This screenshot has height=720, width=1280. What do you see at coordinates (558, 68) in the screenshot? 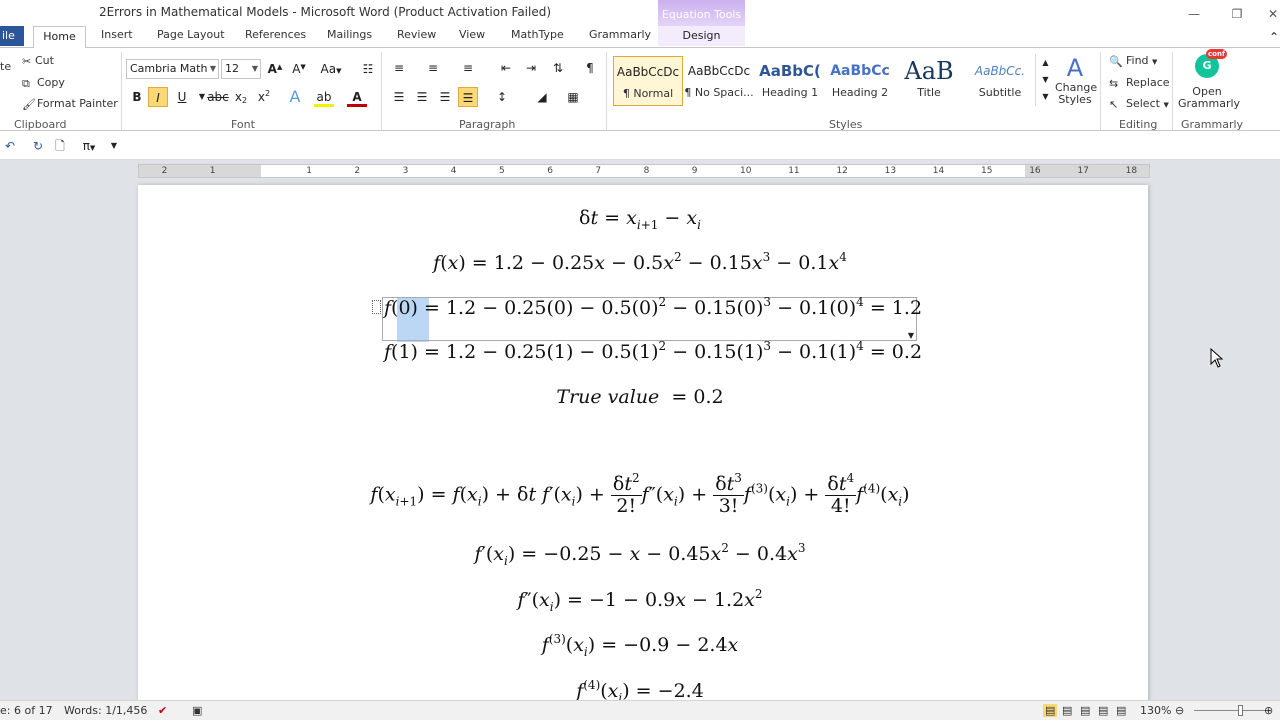
I see `sort-icon: ⇅` at bounding box center [558, 68].